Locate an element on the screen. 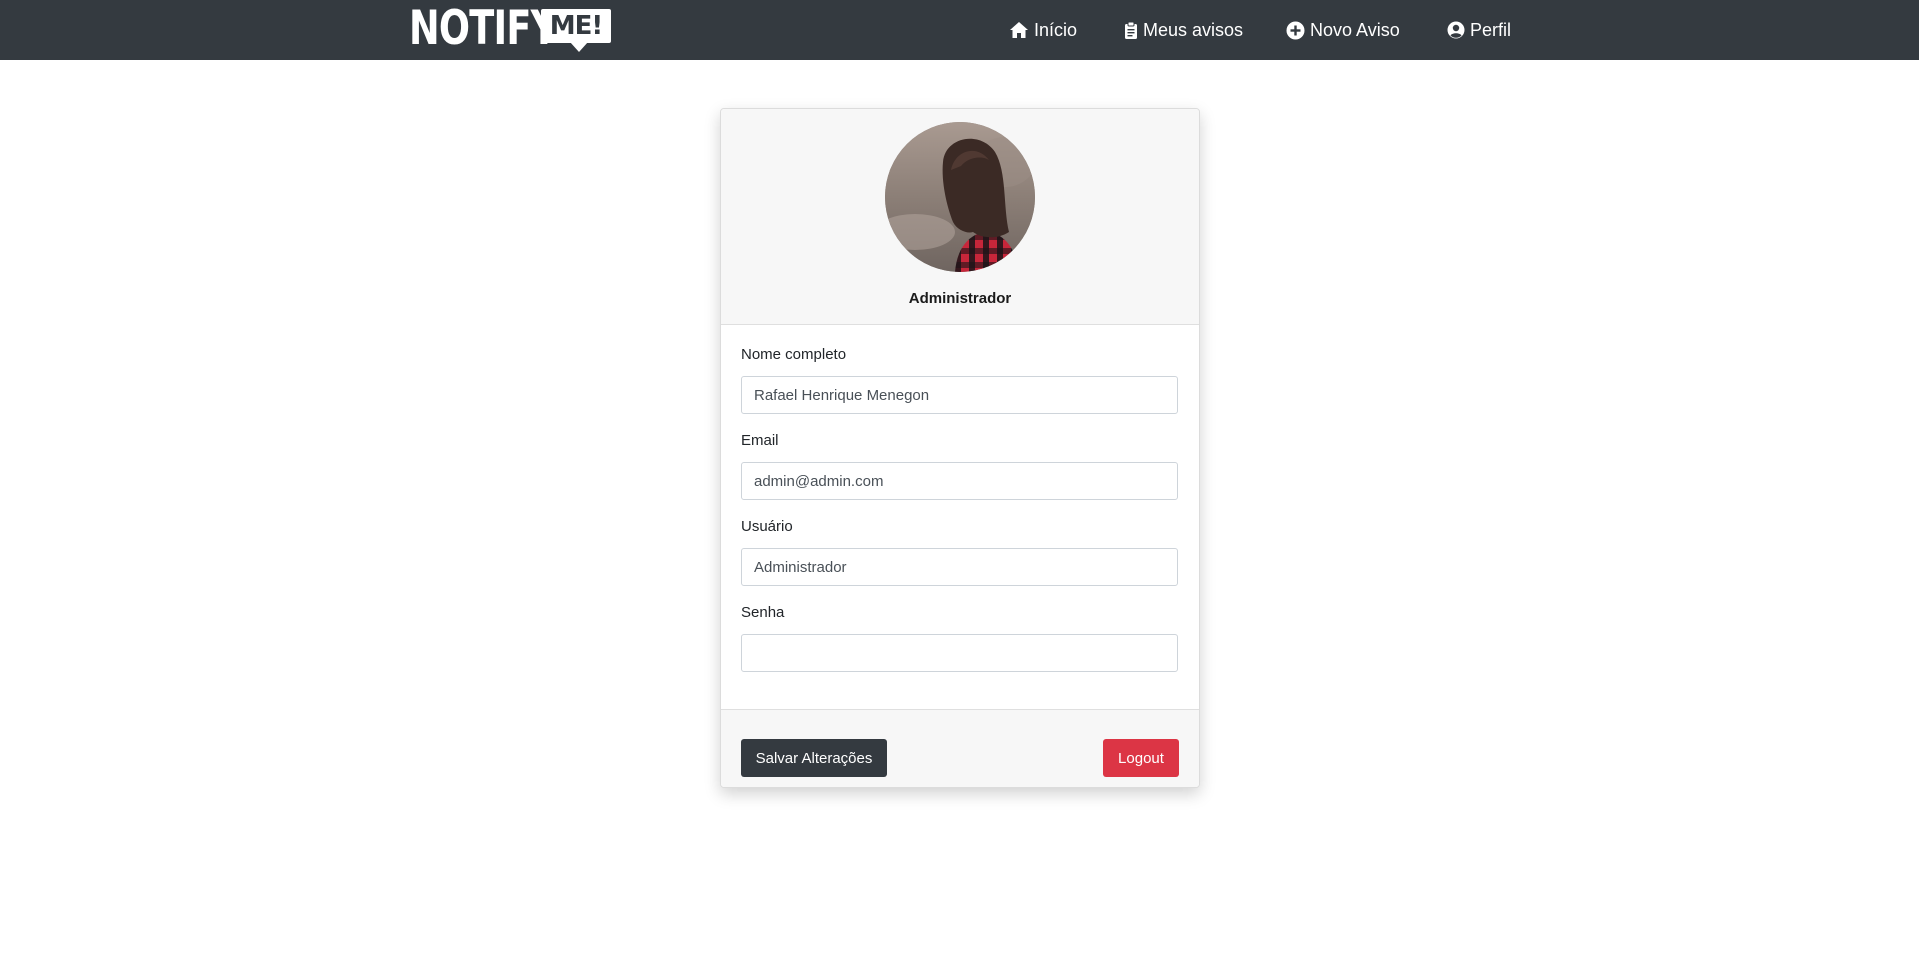  password-label: Senha is located at coordinates (763, 612).